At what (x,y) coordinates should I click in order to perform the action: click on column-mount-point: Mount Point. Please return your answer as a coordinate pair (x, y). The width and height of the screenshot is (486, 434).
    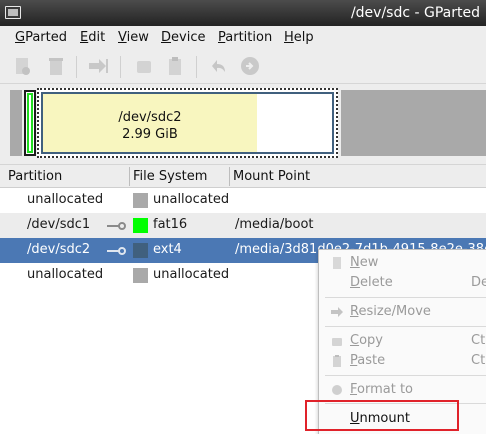
    Looking at the image, I should click on (271, 176).